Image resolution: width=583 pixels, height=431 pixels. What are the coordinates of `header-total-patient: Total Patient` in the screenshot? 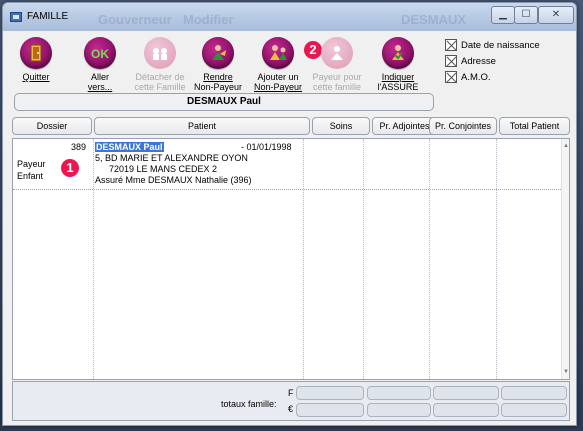 It's located at (534, 126).